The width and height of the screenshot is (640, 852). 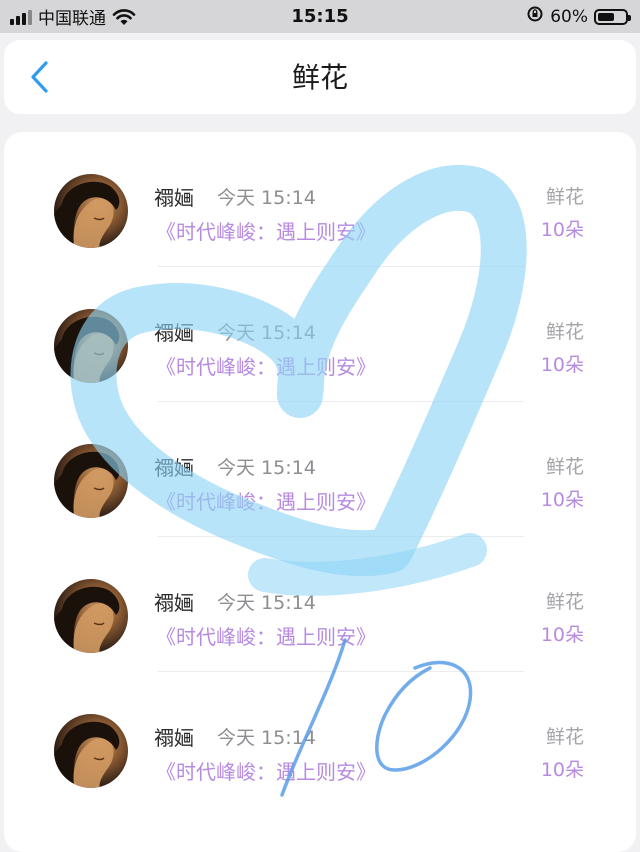 I want to click on nav-bar: 鲜花, so click(x=320, y=77).